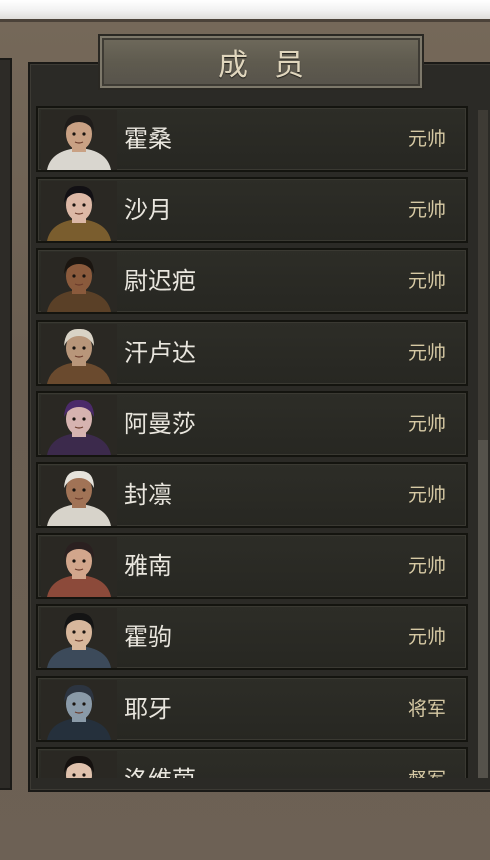 The image size is (490, 860). I want to click on member-row: 沙月 元帅, so click(252, 210).